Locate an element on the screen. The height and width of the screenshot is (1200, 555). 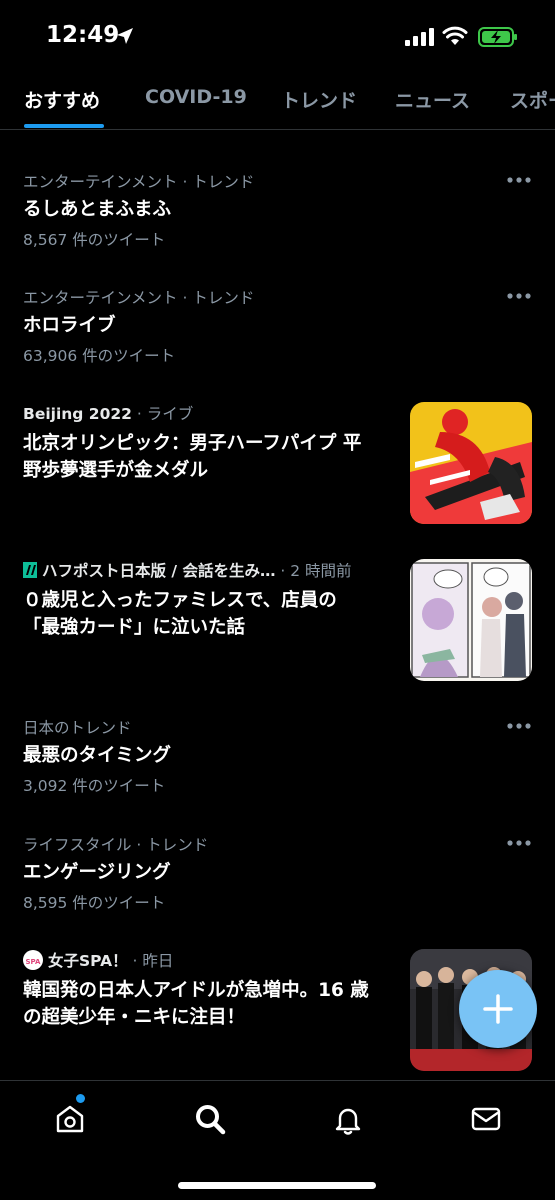
news-timestamp: · 昨日 is located at coordinates (150, 961).